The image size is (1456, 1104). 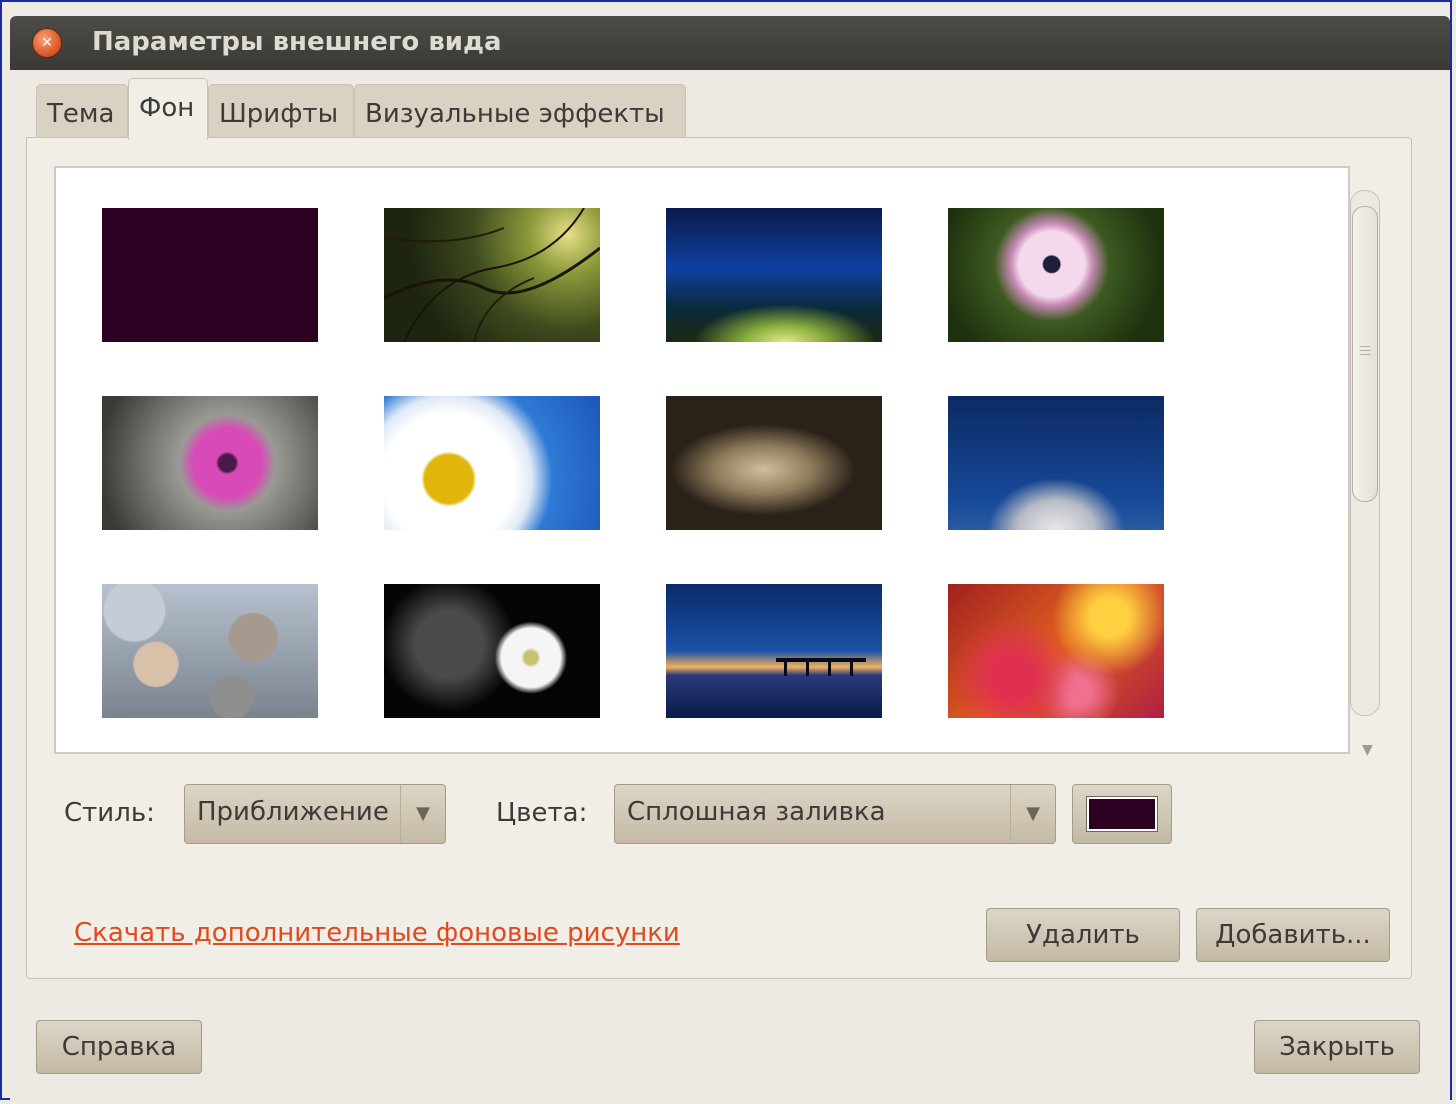 What do you see at coordinates (542, 813) in the screenshot?
I see `colors-label: Цвета:` at bounding box center [542, 813].